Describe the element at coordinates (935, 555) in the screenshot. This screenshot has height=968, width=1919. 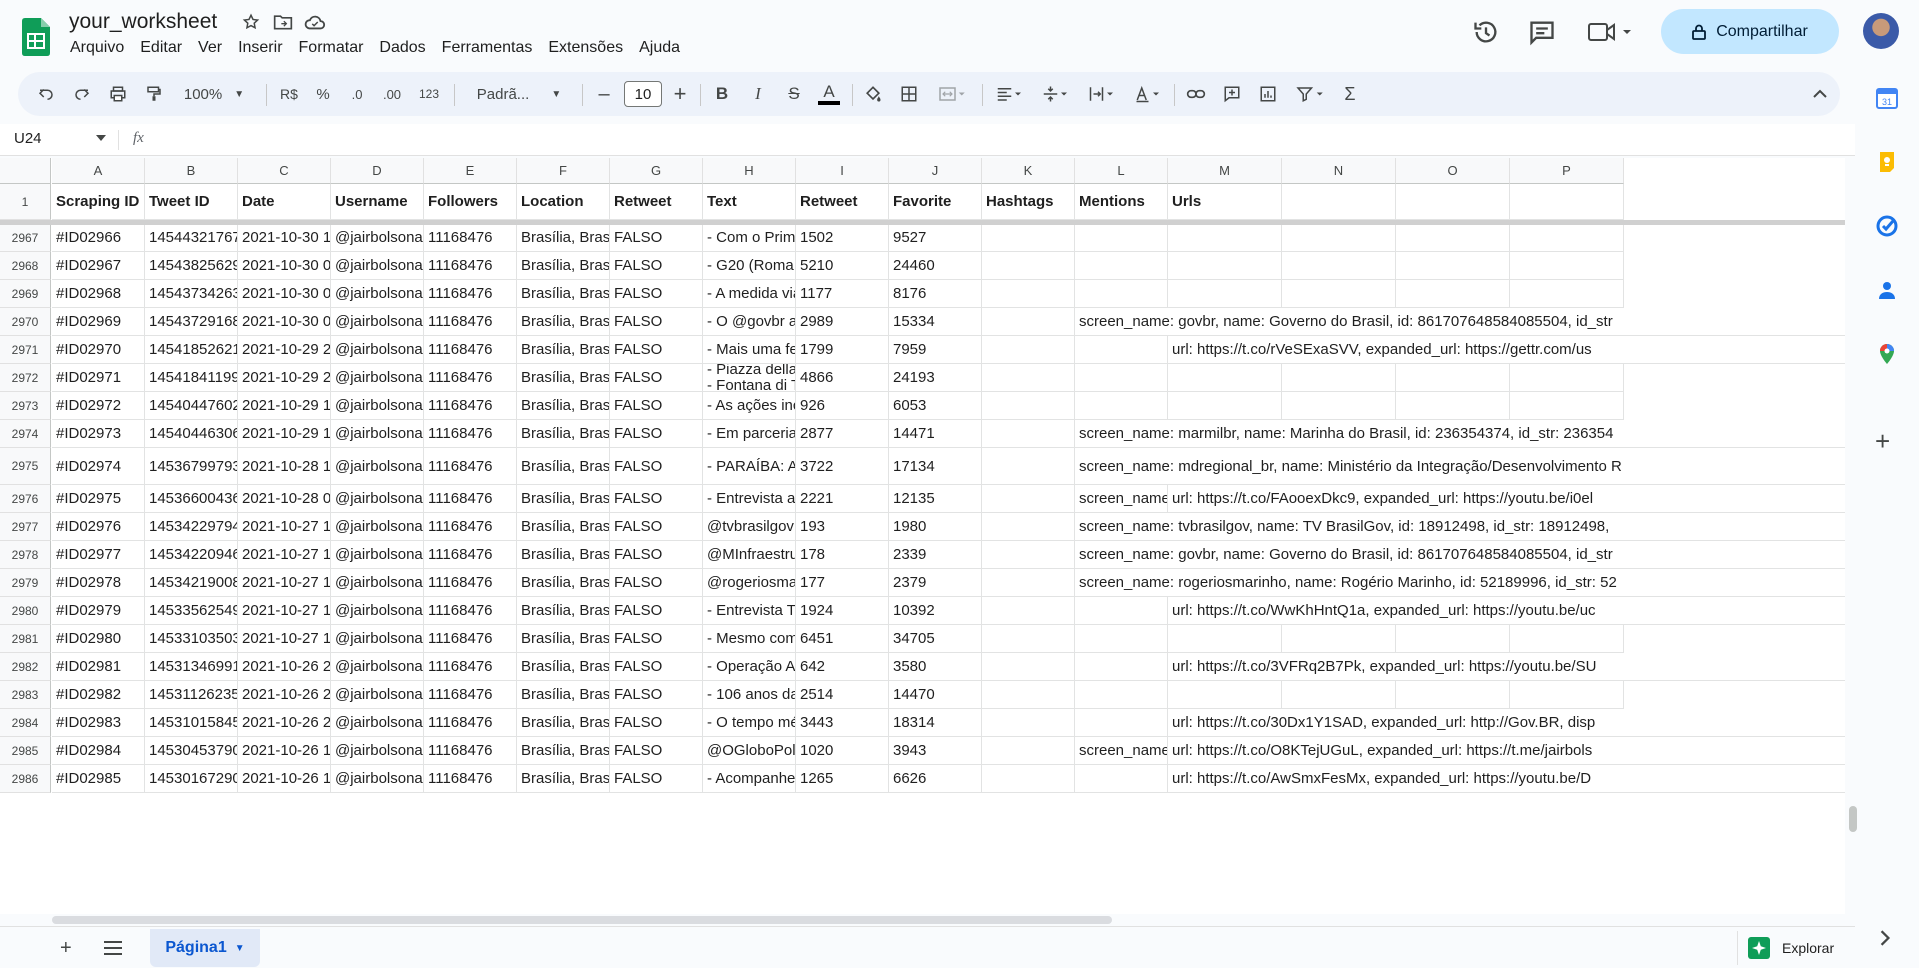
I see `table-cell: 2339` at that location.